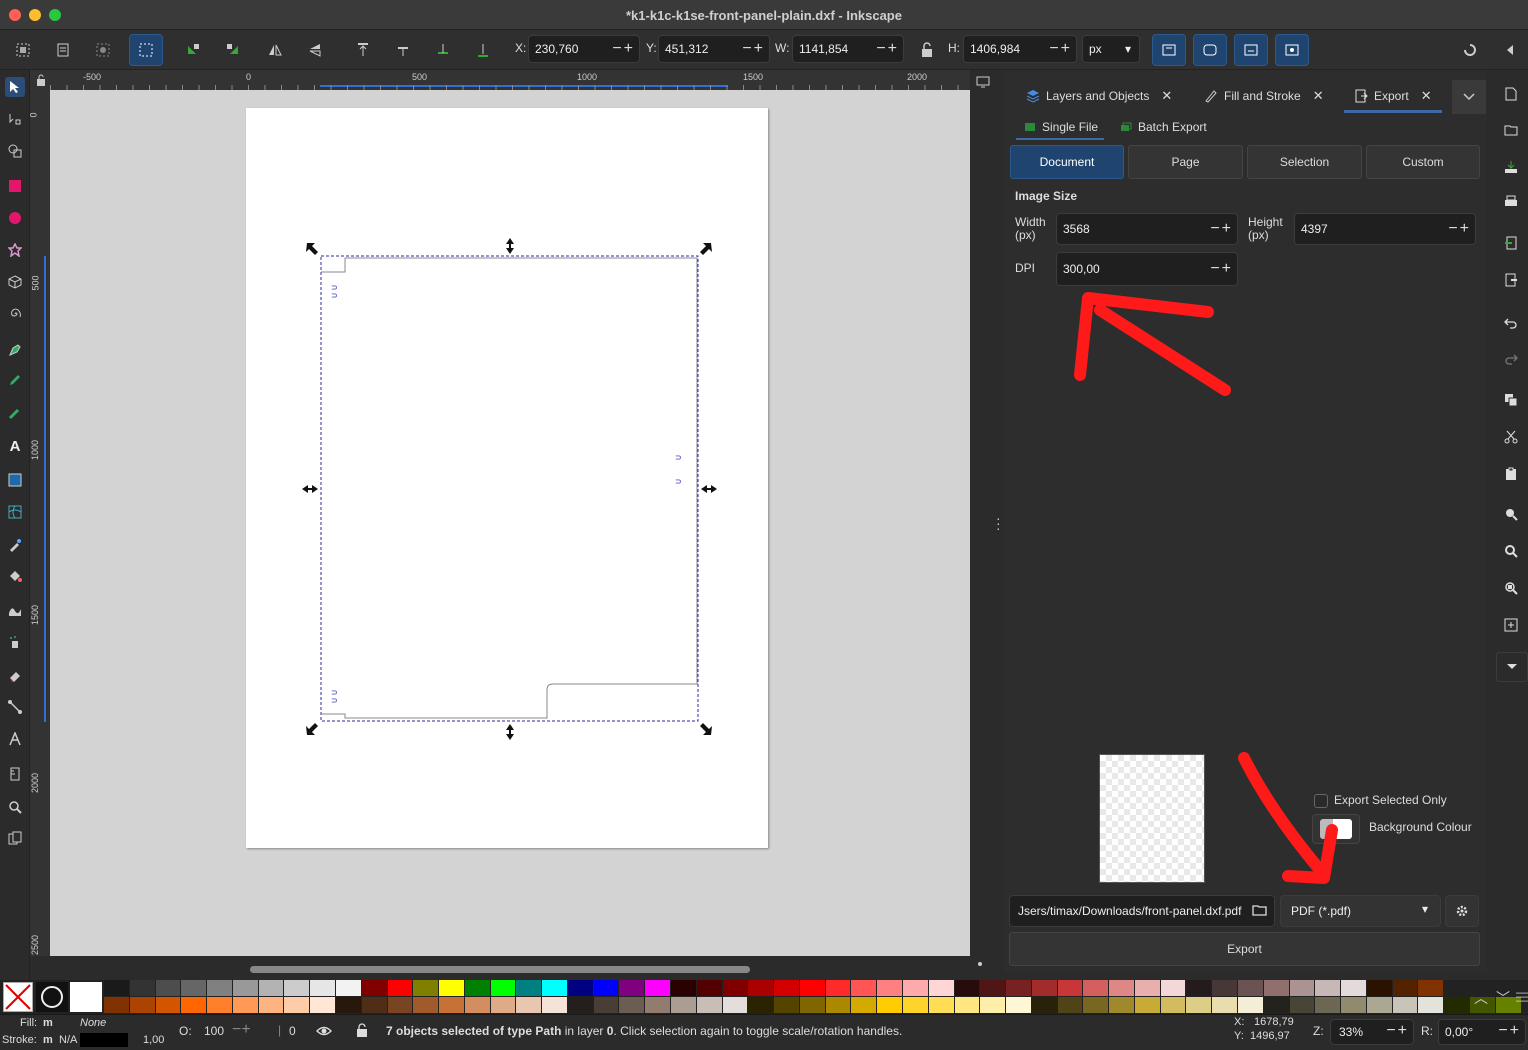  I want to click on area-custom-button: Custom, so click(1423, 162).